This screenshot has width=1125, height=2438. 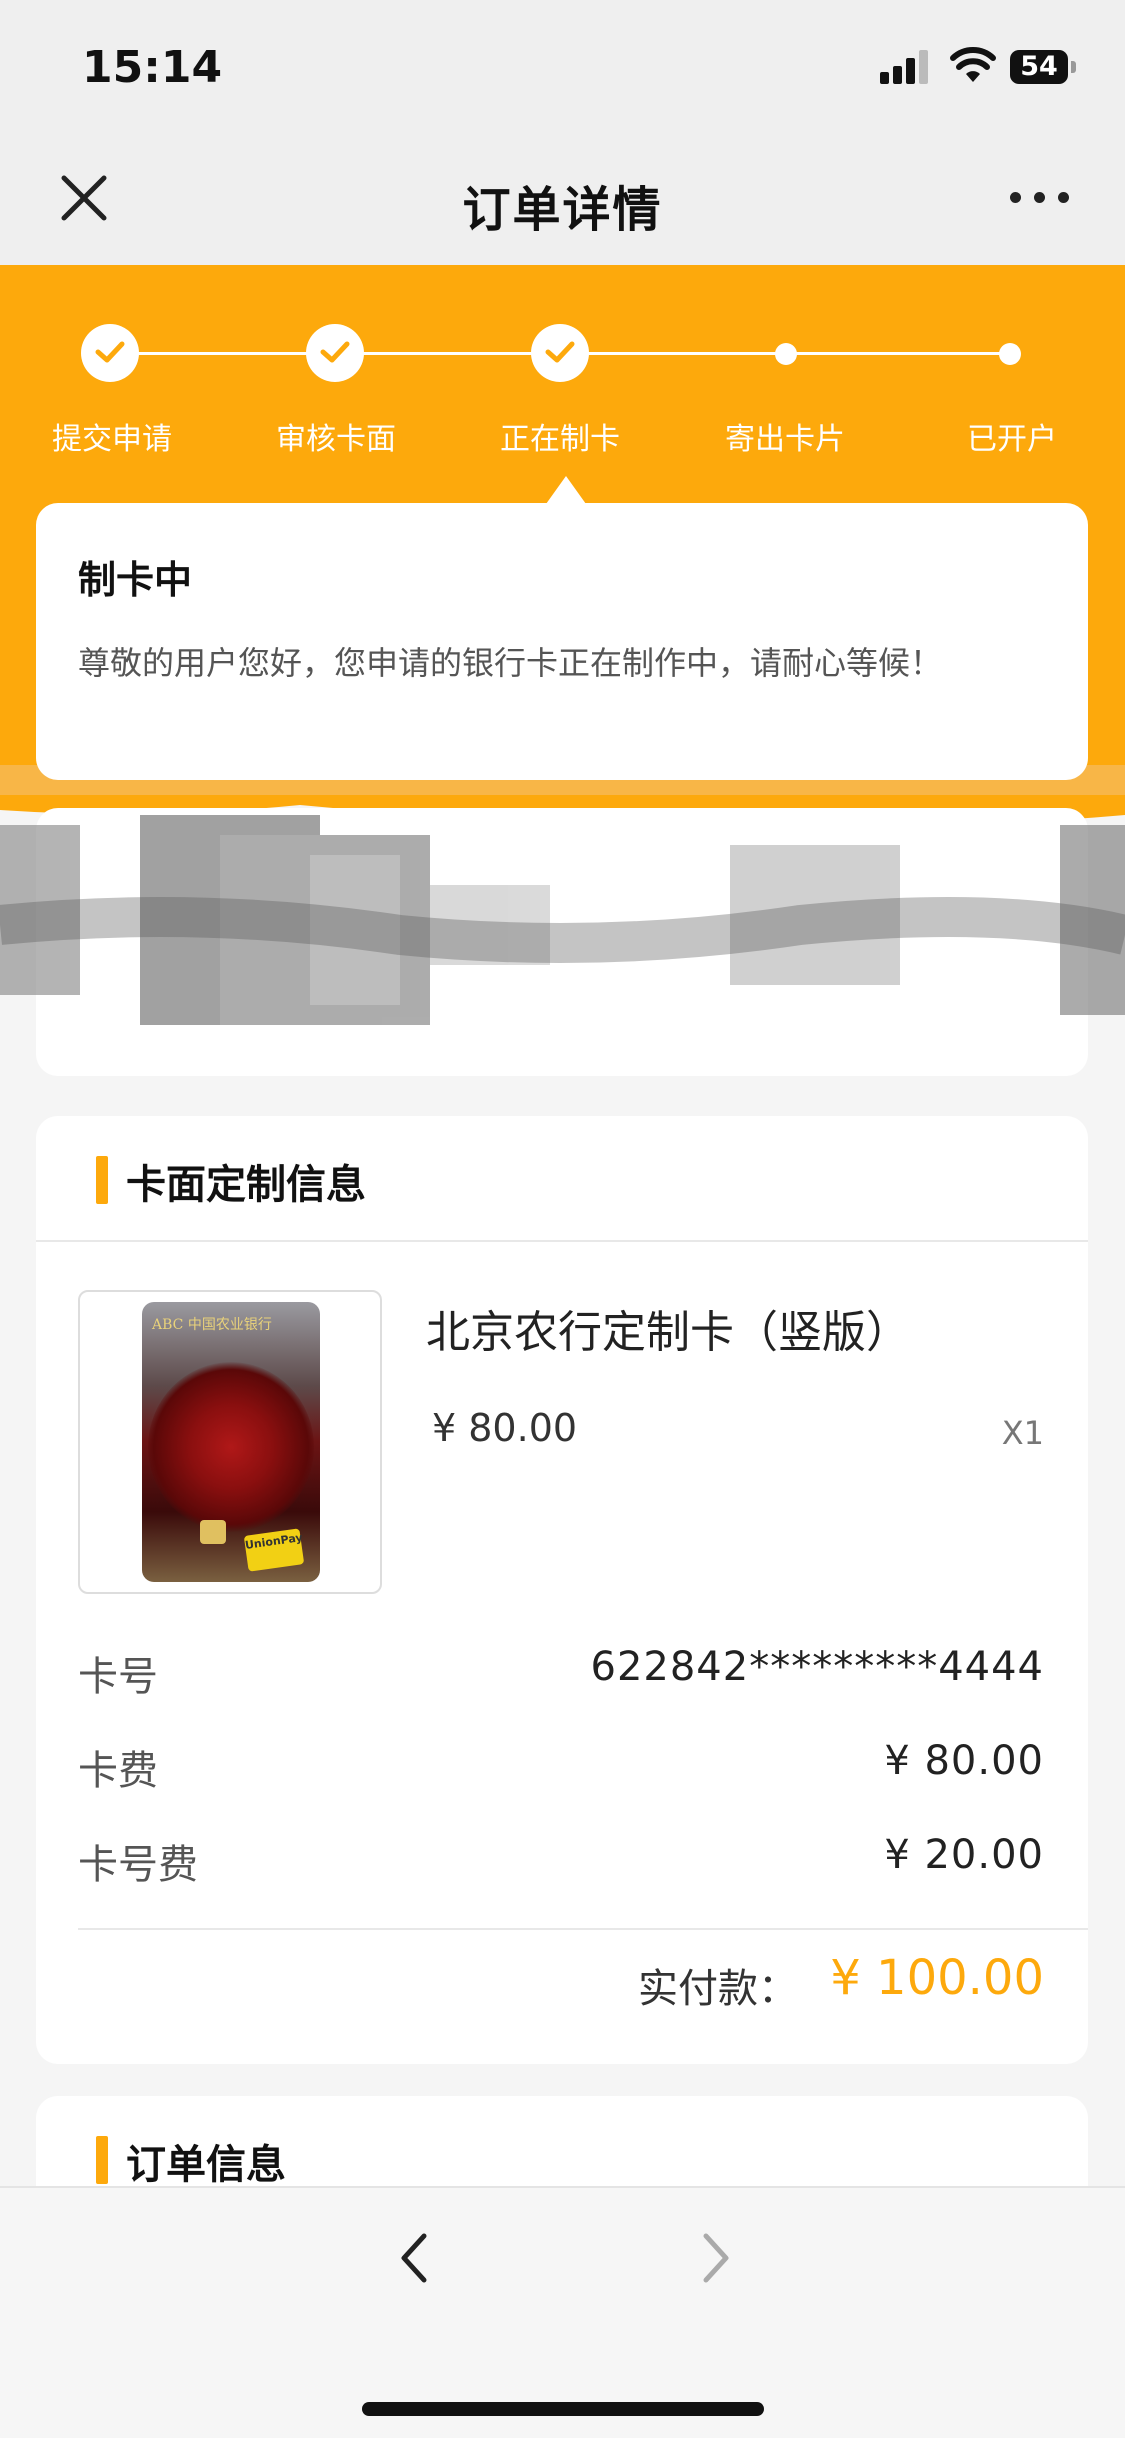 What do you see at coordinates (715, 2258) in the screenshot?
I see `forward-arrow-icon` at bounding box center [715, 2258].